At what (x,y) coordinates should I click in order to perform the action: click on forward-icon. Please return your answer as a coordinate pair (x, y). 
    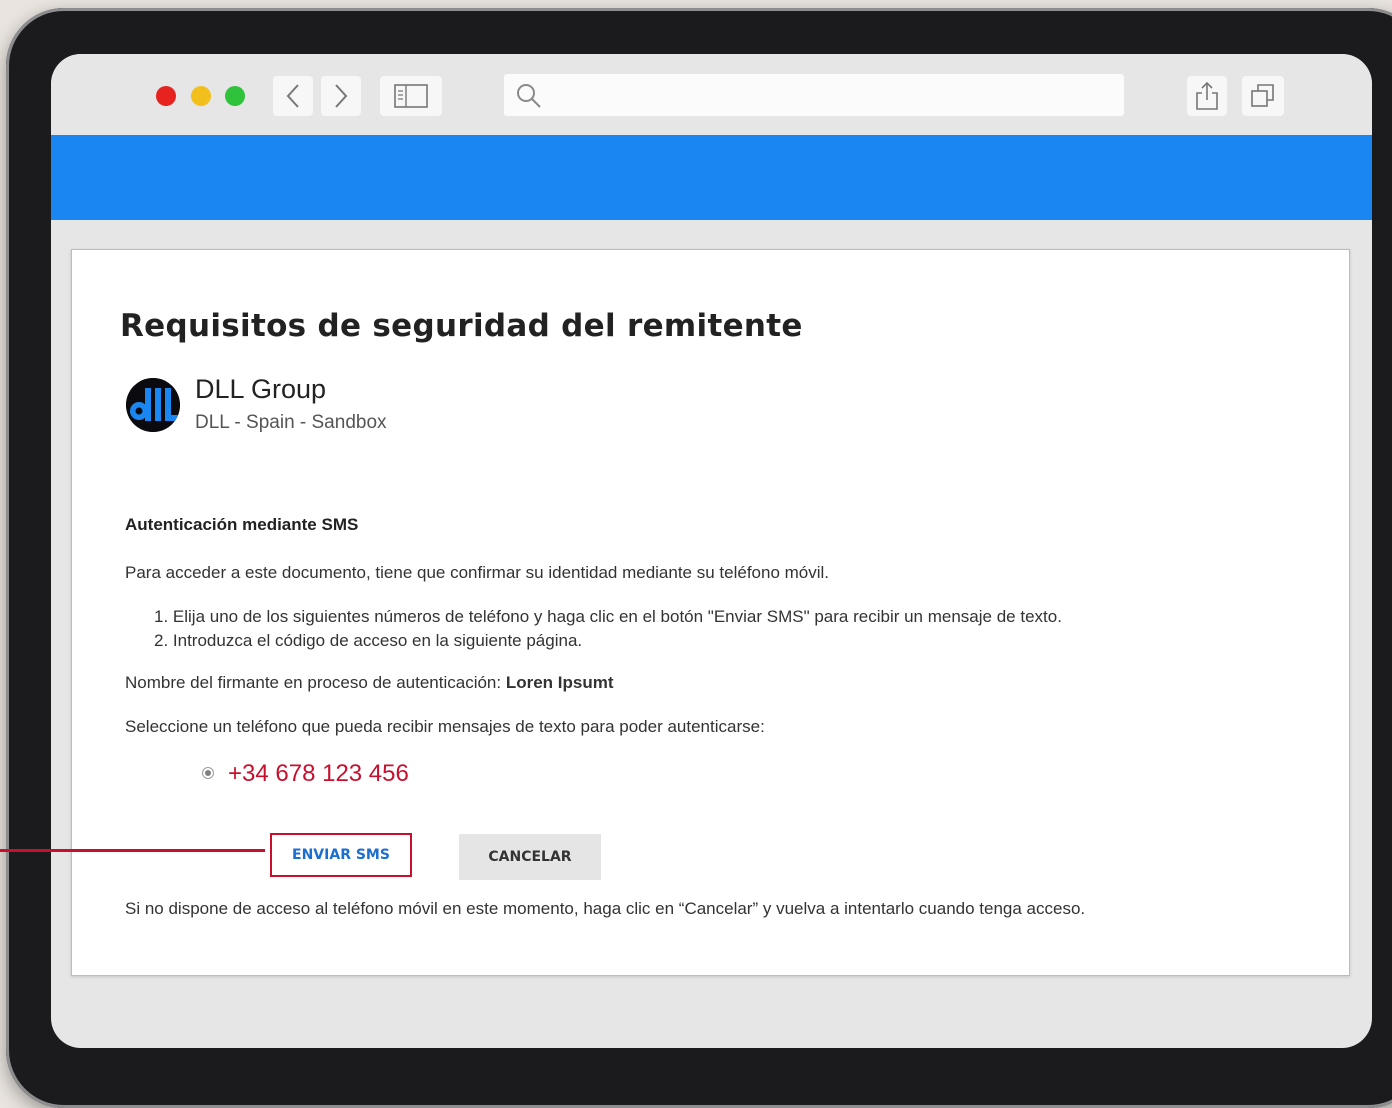
    Looking at the image, I should click on (341, 96).